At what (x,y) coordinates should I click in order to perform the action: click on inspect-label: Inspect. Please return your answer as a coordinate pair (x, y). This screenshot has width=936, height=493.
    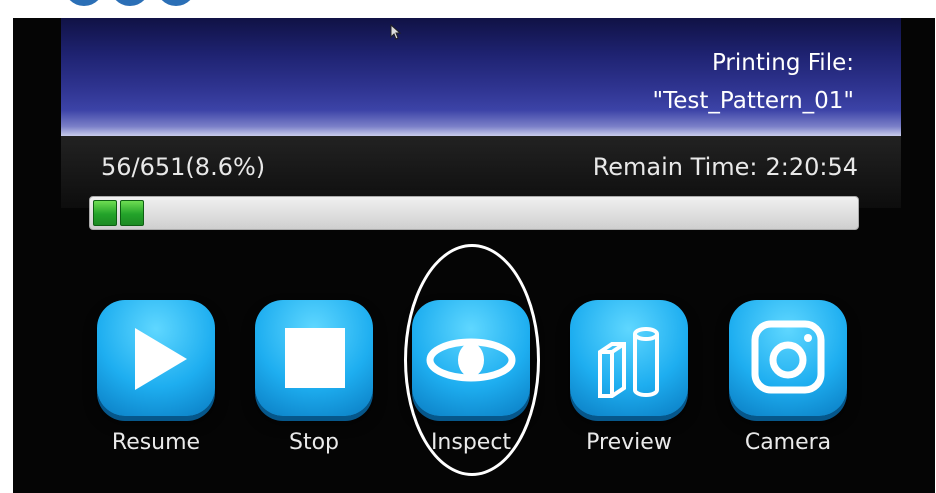
    Looking at the image, I should click on (471, 442).